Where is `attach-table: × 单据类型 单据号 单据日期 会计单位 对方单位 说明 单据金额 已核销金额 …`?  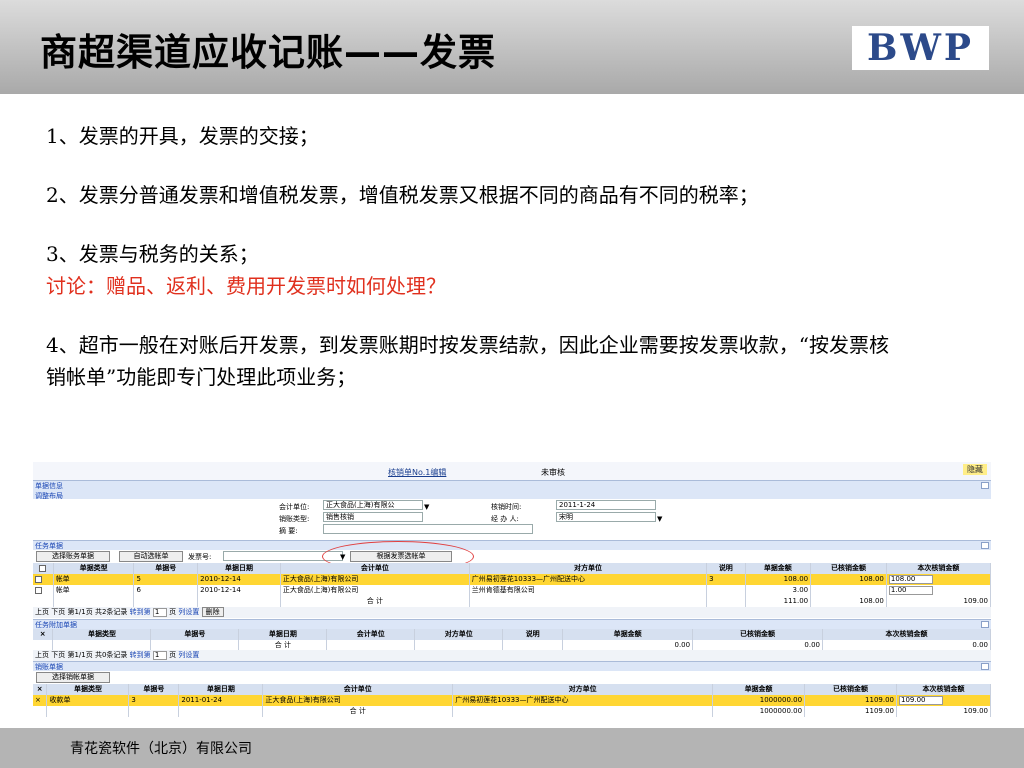 attach-table: × 单据类型 单据号 单据日期 会计单位 对方单位 说明 单据金额 已核销金额 … is located at coordinates (512, 640).